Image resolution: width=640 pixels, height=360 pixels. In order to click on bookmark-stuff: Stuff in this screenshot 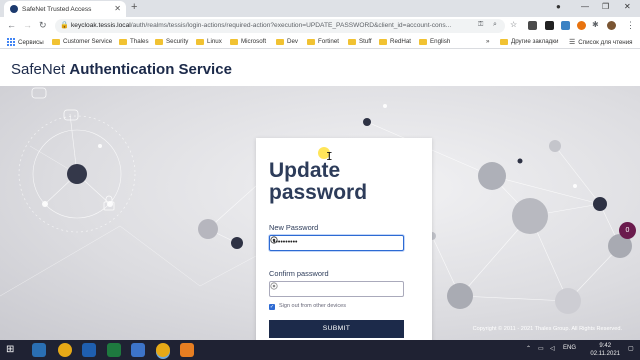, I will do `click(360, 41)`.